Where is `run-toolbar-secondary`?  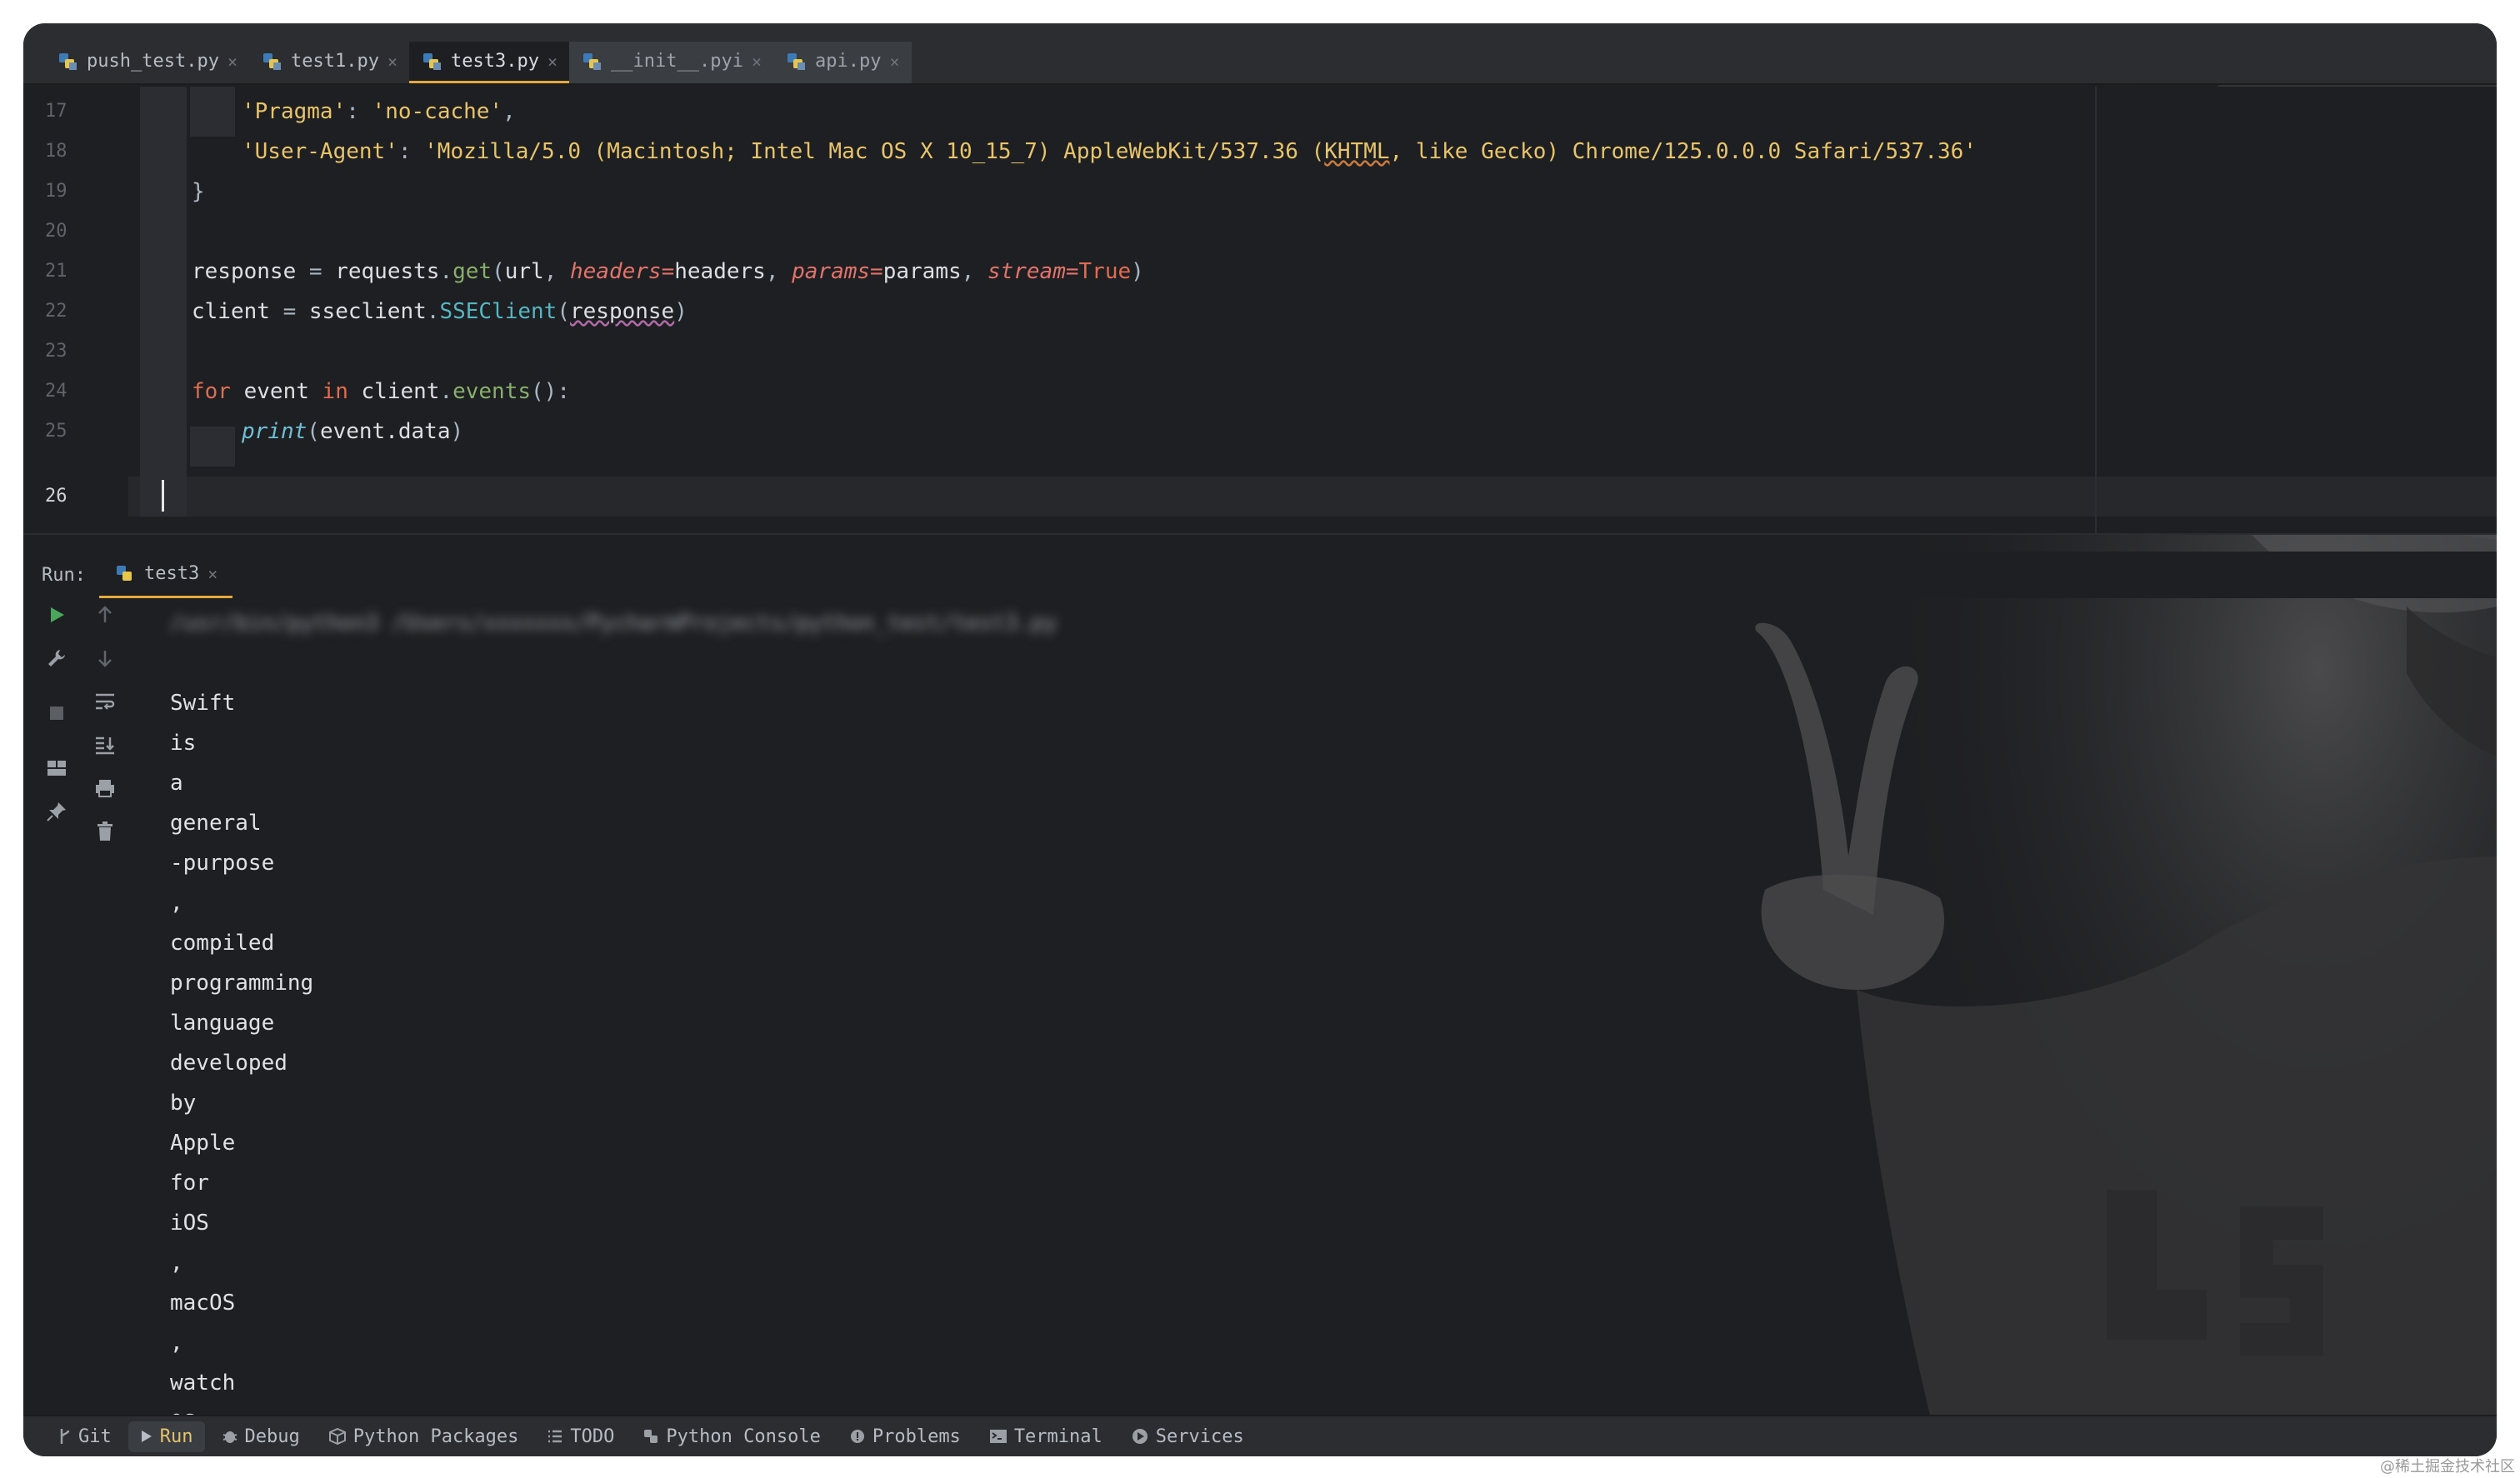 run-toolbar-secondary is located at coordinates (105, 728).